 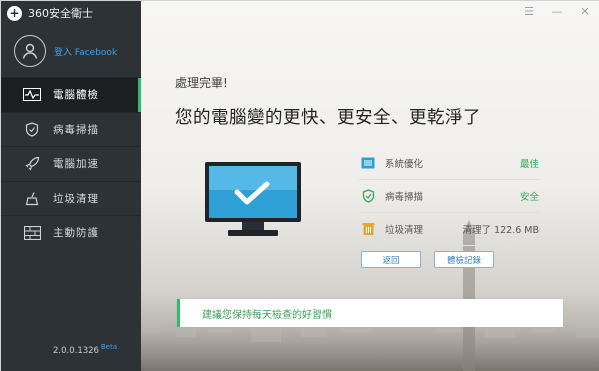 What do you see at coordinates (464, 259) in the screenshot?
I see `history-button: 體檢記錄` at bounding box center [464, 259].